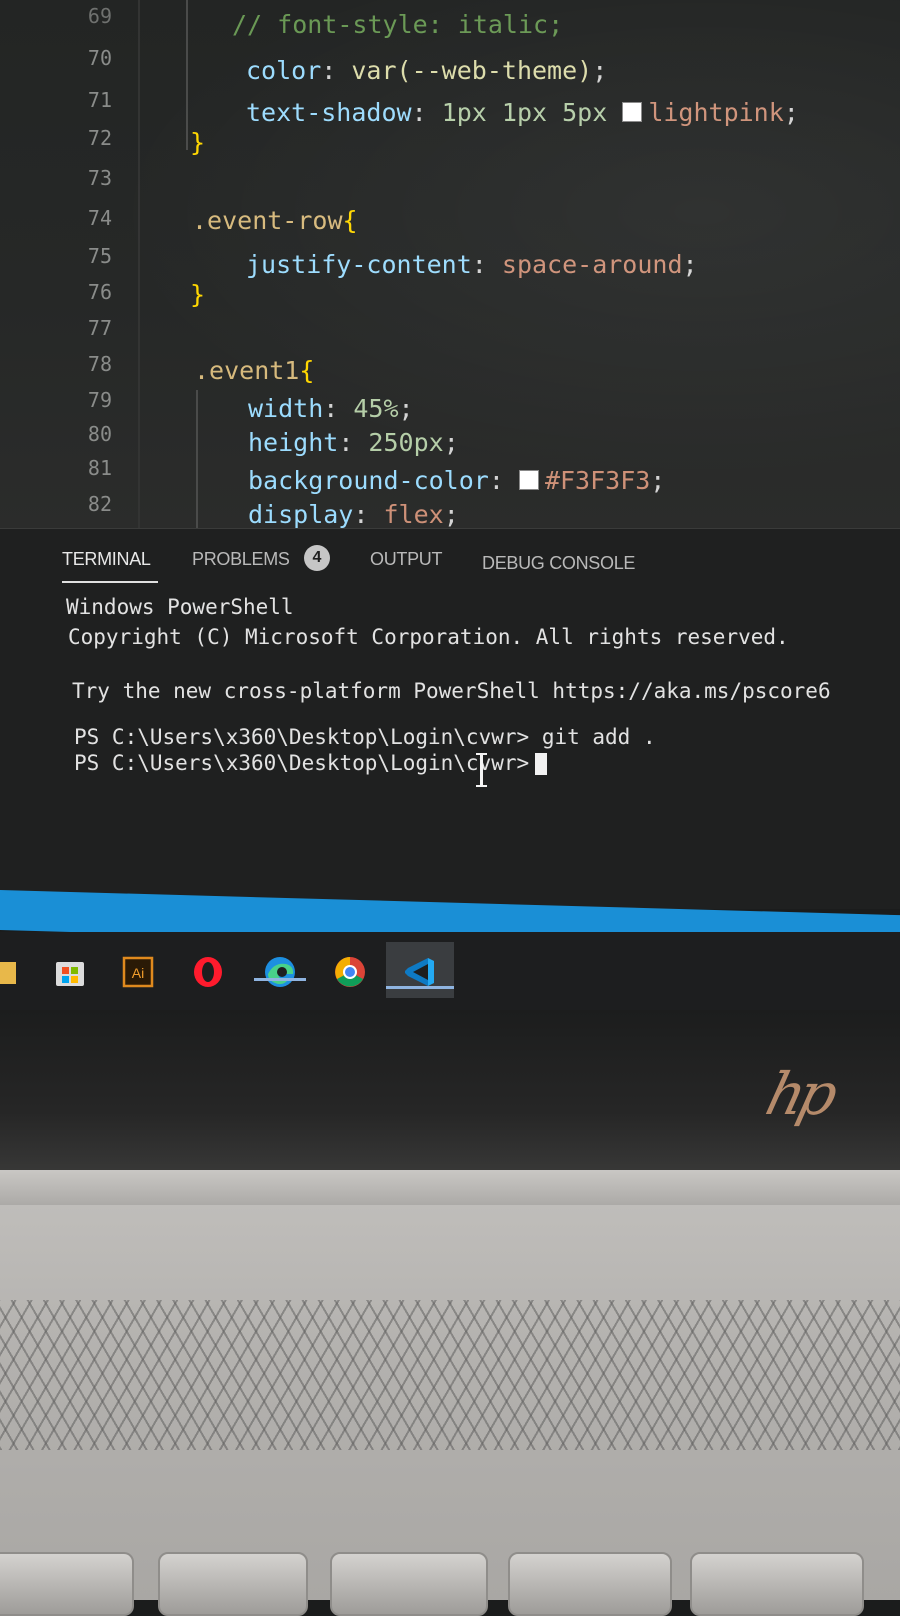  What do you see at coordinates (329, 112) in the screenshot?
I see `css-property: text-shadow` at bounding box center [329, 112].